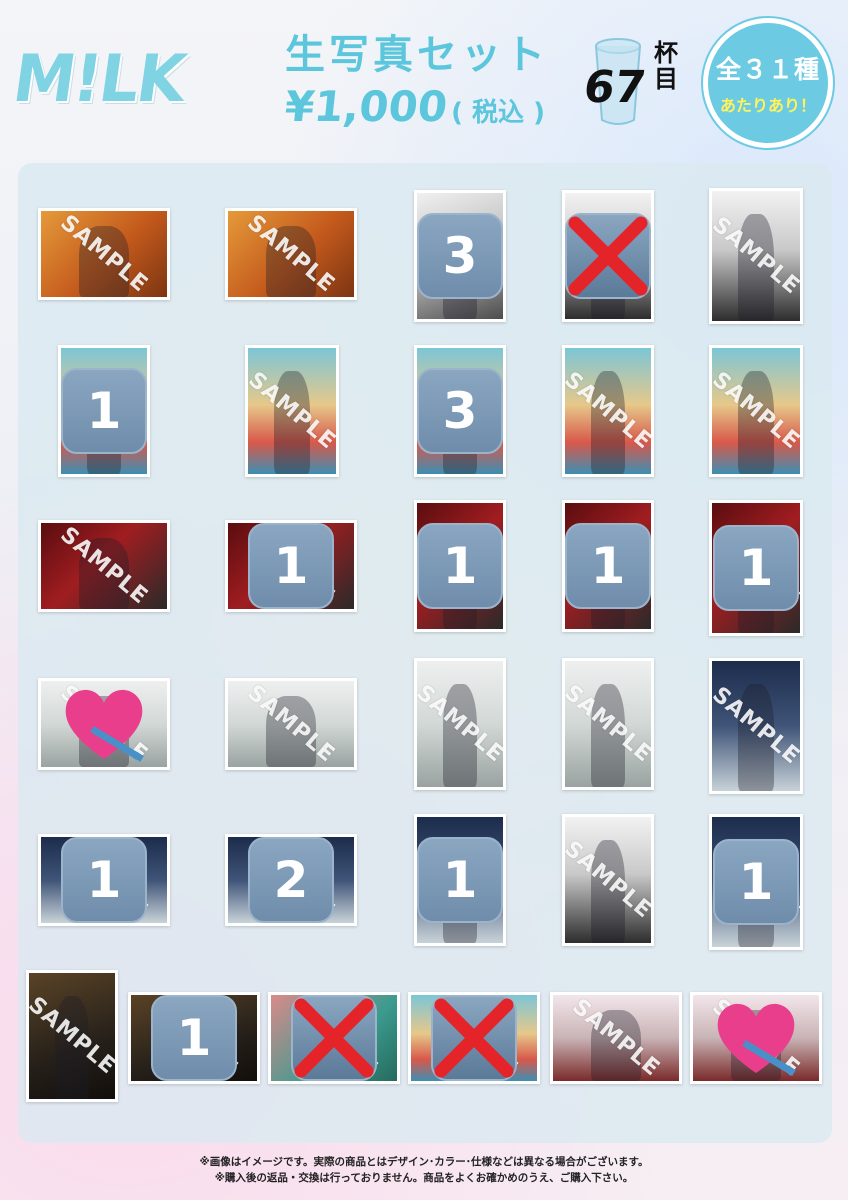 Image resolution: width=848 pixels, height=1200 pixels. Describe the element at coordinates (417, 55) in the screenshot. I see `product-title: 生写真セット` at that location.